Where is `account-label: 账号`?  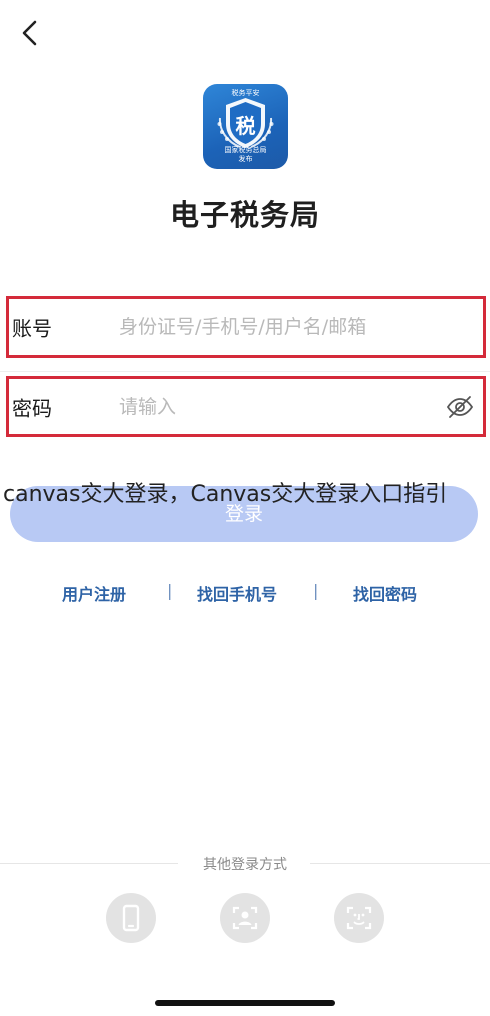 account-label: 账号 is located at coordinates (32, 328).